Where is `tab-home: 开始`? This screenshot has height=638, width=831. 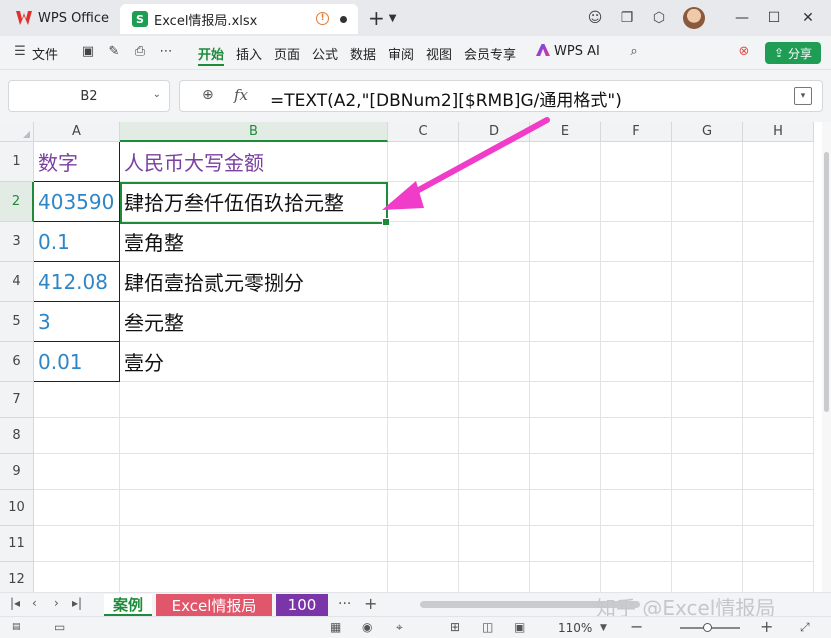
tab-home: 开始 is located at coordinates (211, 53).